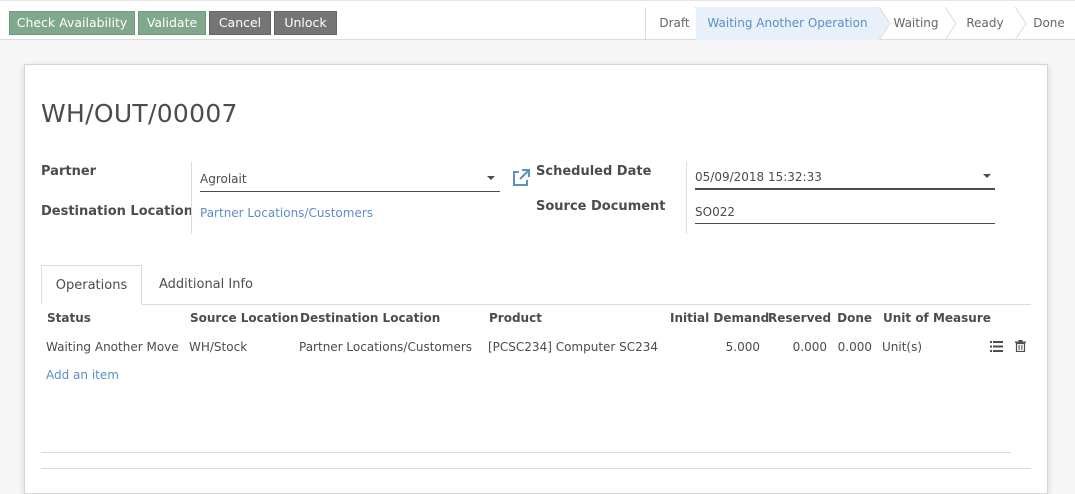  What do you see at coordinates (350, 179) in the screenshot?
I see `partner-field: Agrolait` at bounding box center [350, 179].